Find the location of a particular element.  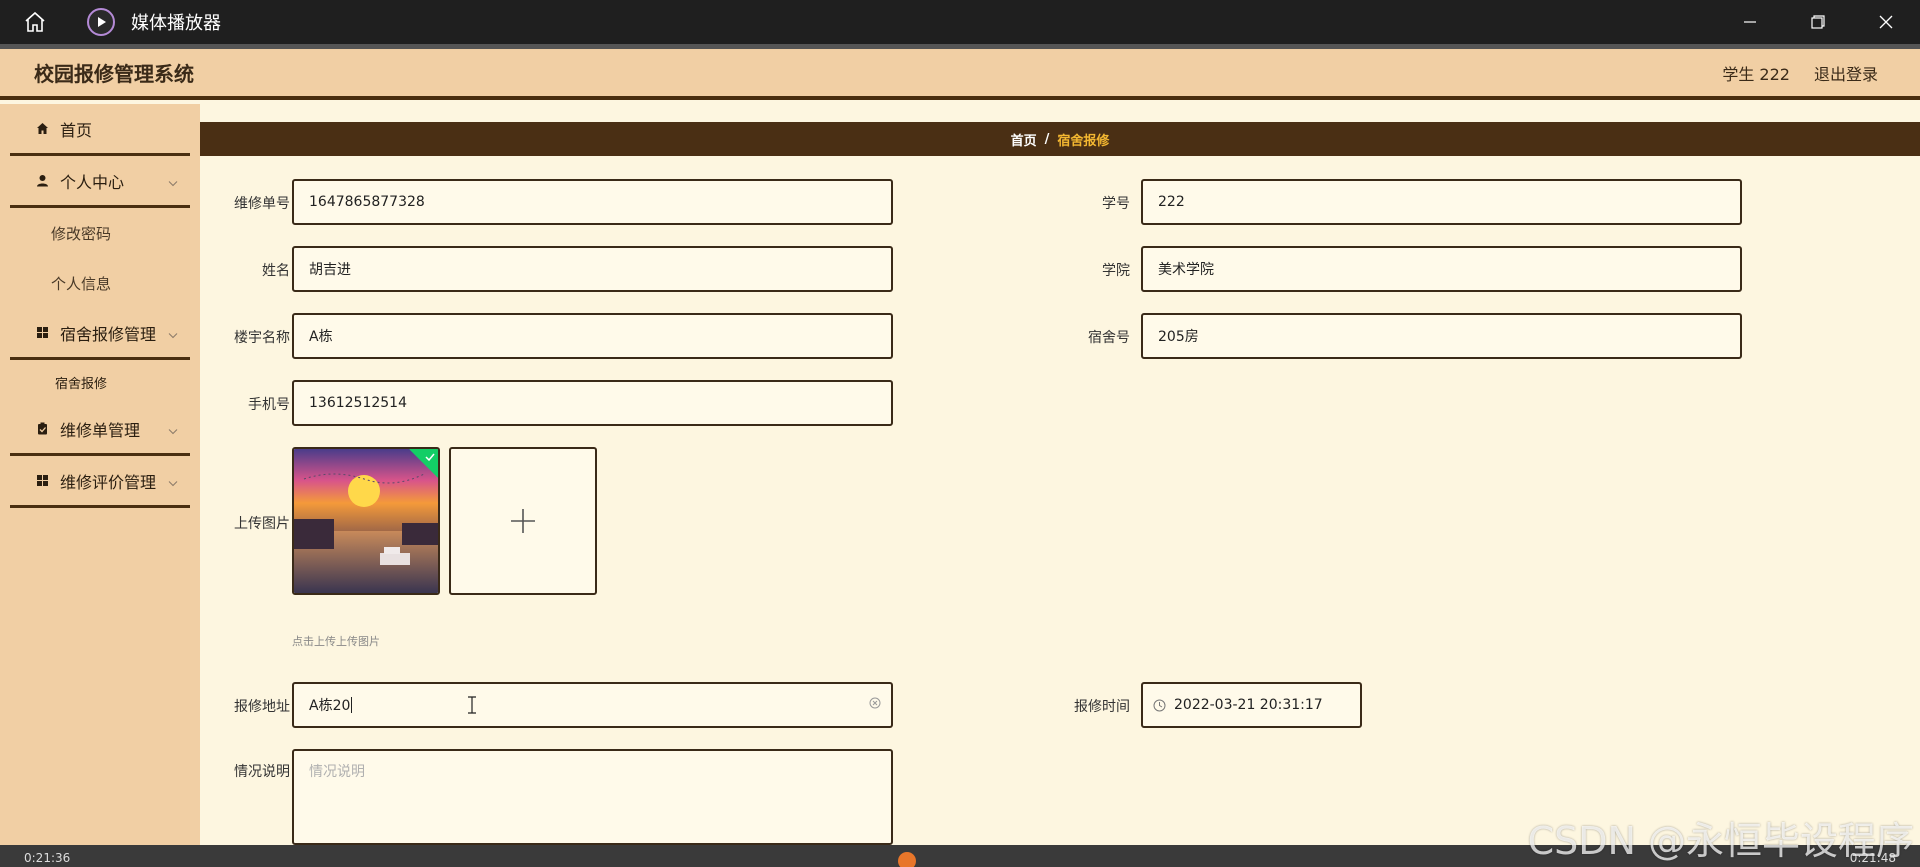

sidebar-item-personal-center: 个人中心 is located at coordinates (100, 182).